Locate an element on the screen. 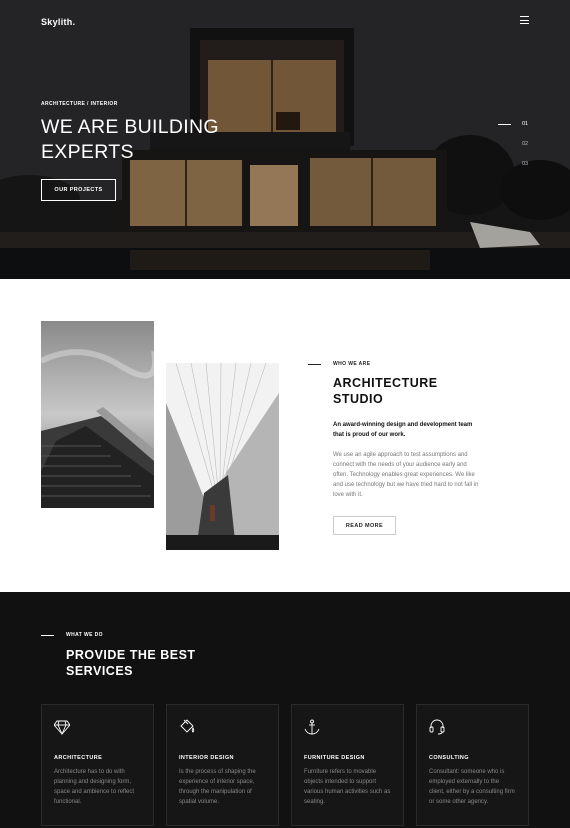  about-title: ARCHITECTURE STUDIO is located at coordinates (385, 391).